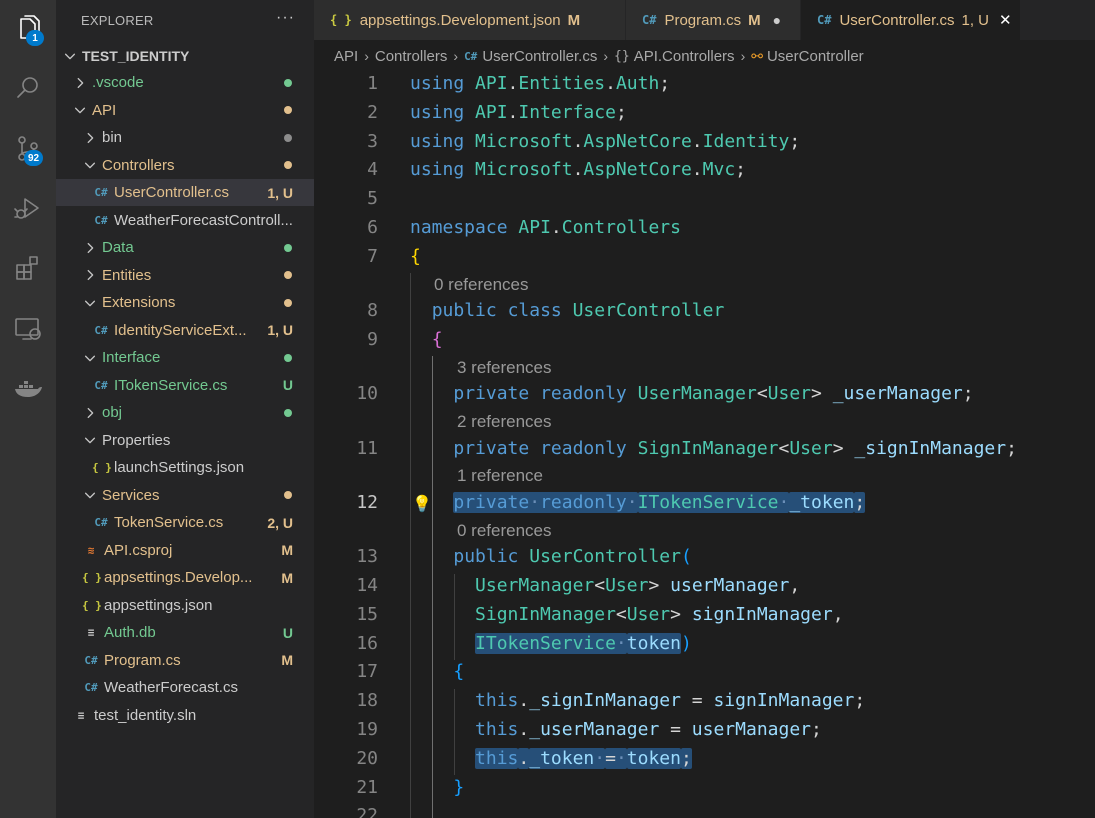 This screenshot has height=818, width=1095. Describe the element at coordinates (185, 467) in the screenshot. I see `tree-item-launchsettings-json: { } launchSettings.json` at that location.